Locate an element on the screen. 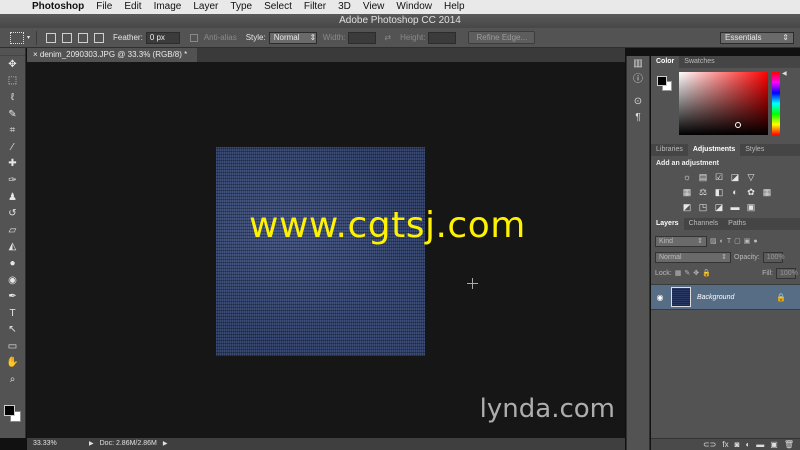 The height and width of the screenshot is (450, 800). menu-image: Image is located at coordinates (168, 7).